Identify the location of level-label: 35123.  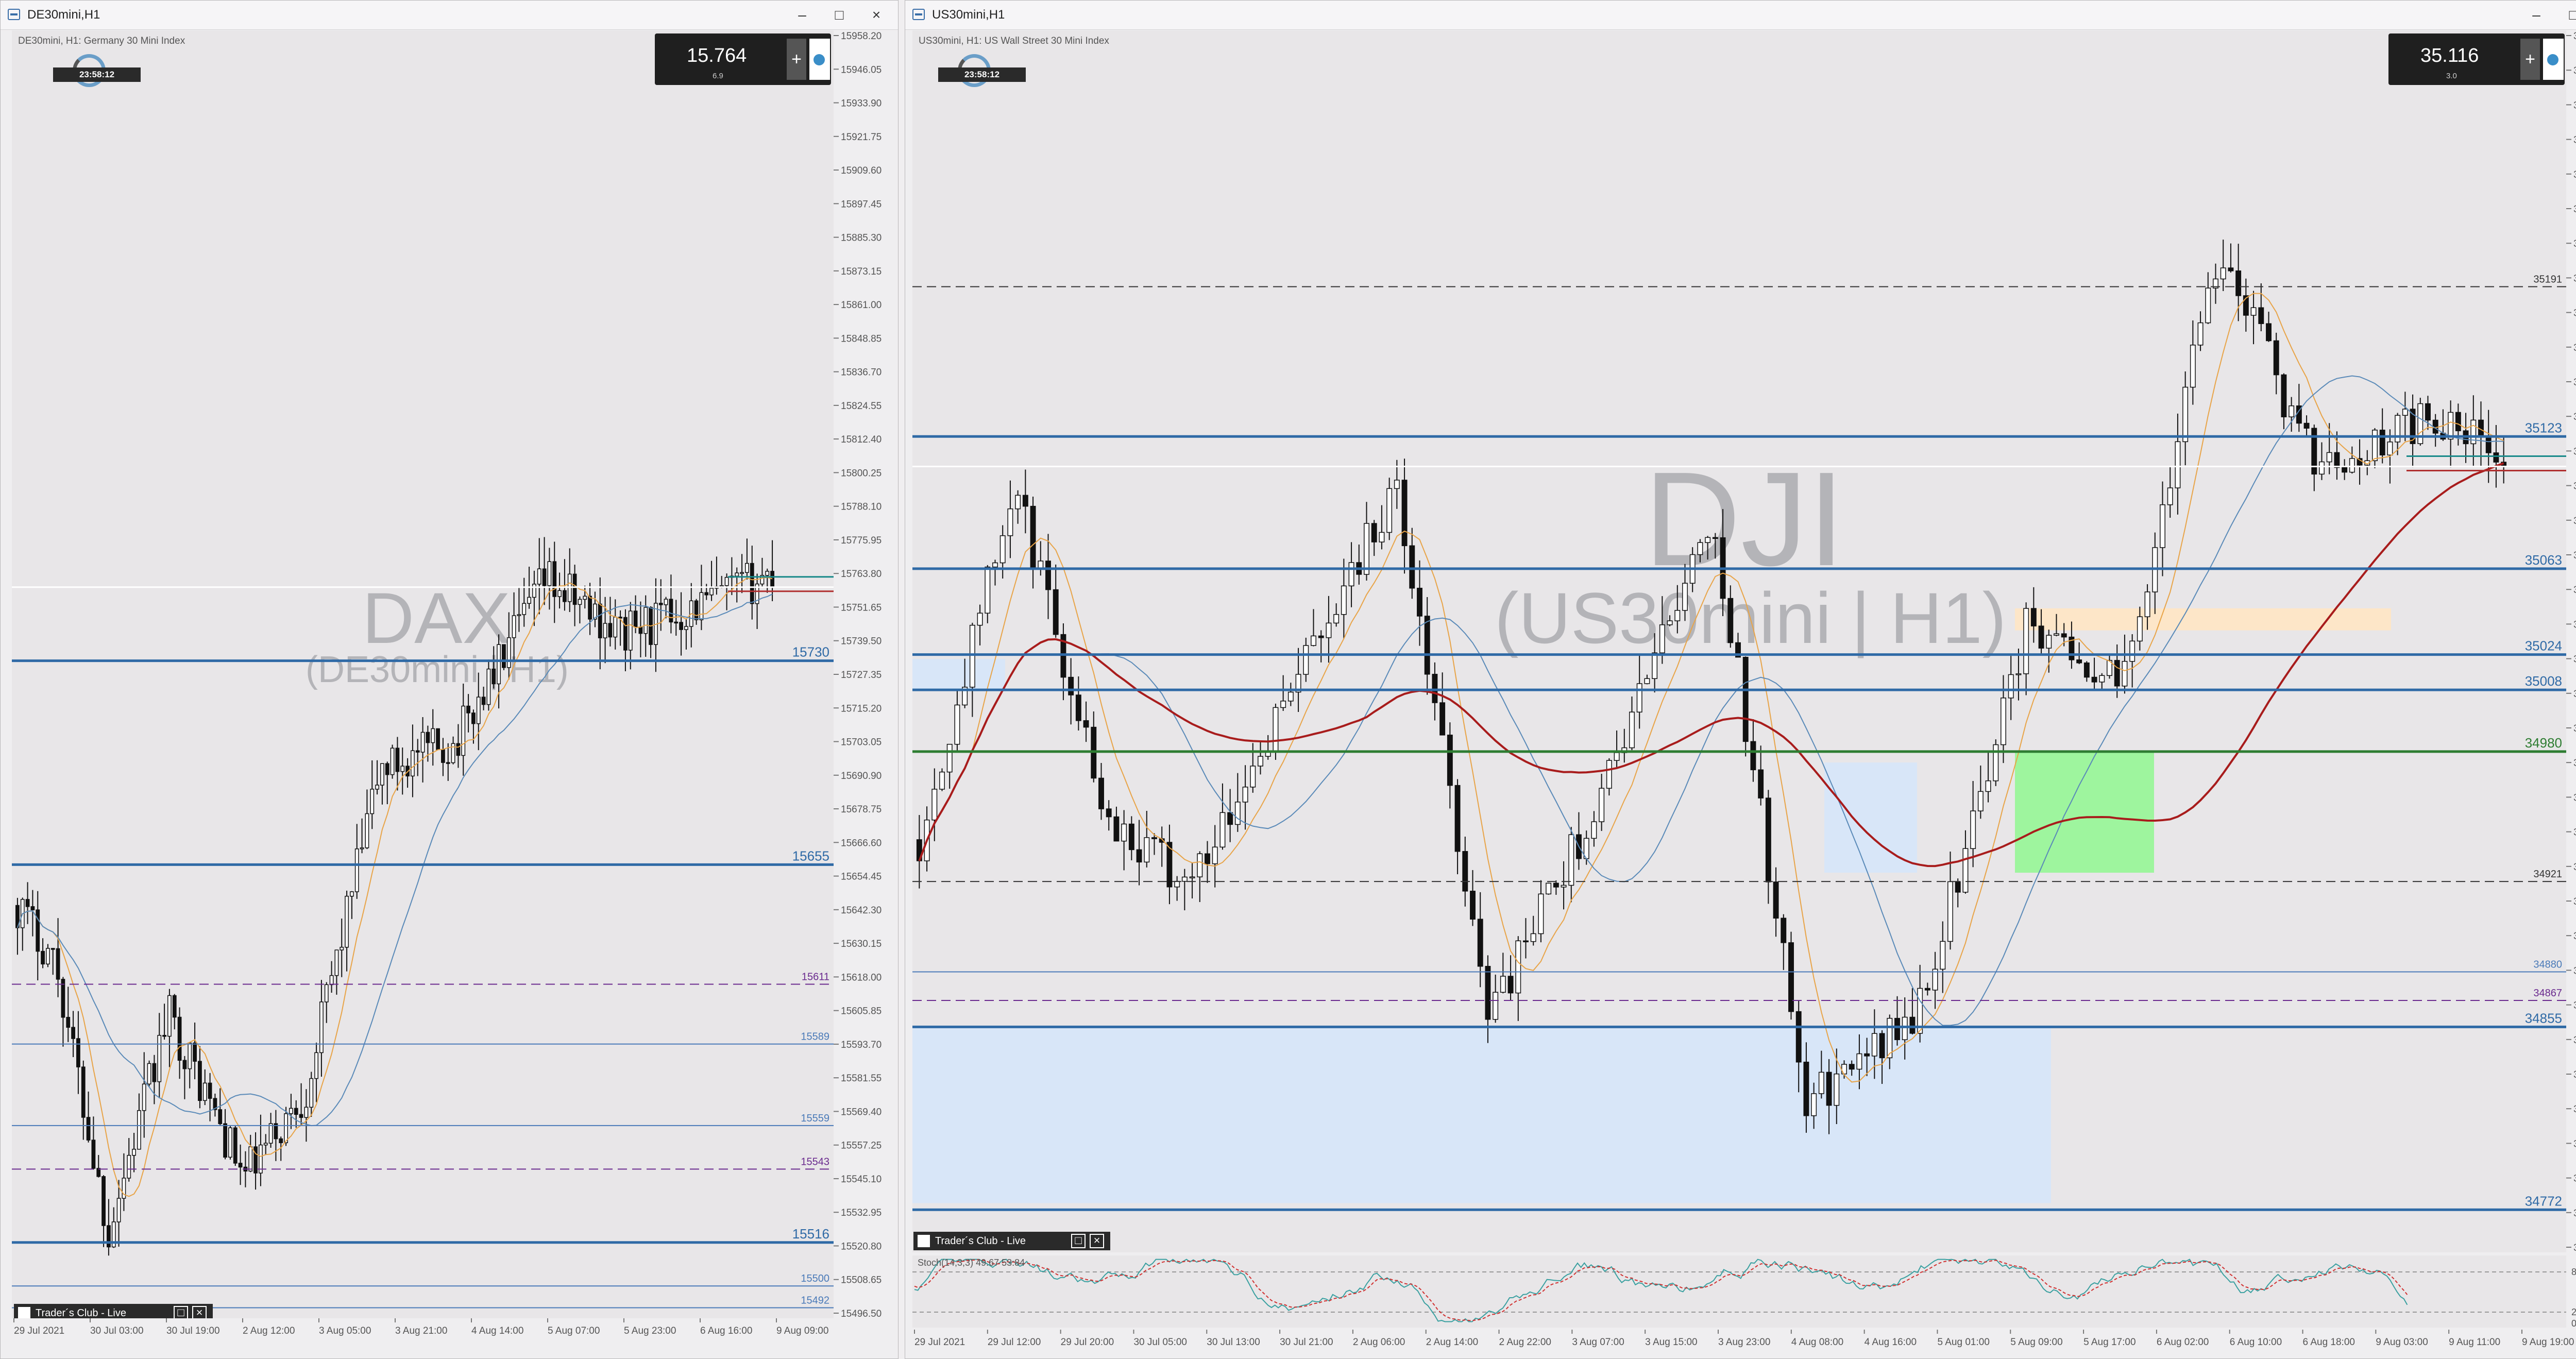
(2543, 427).